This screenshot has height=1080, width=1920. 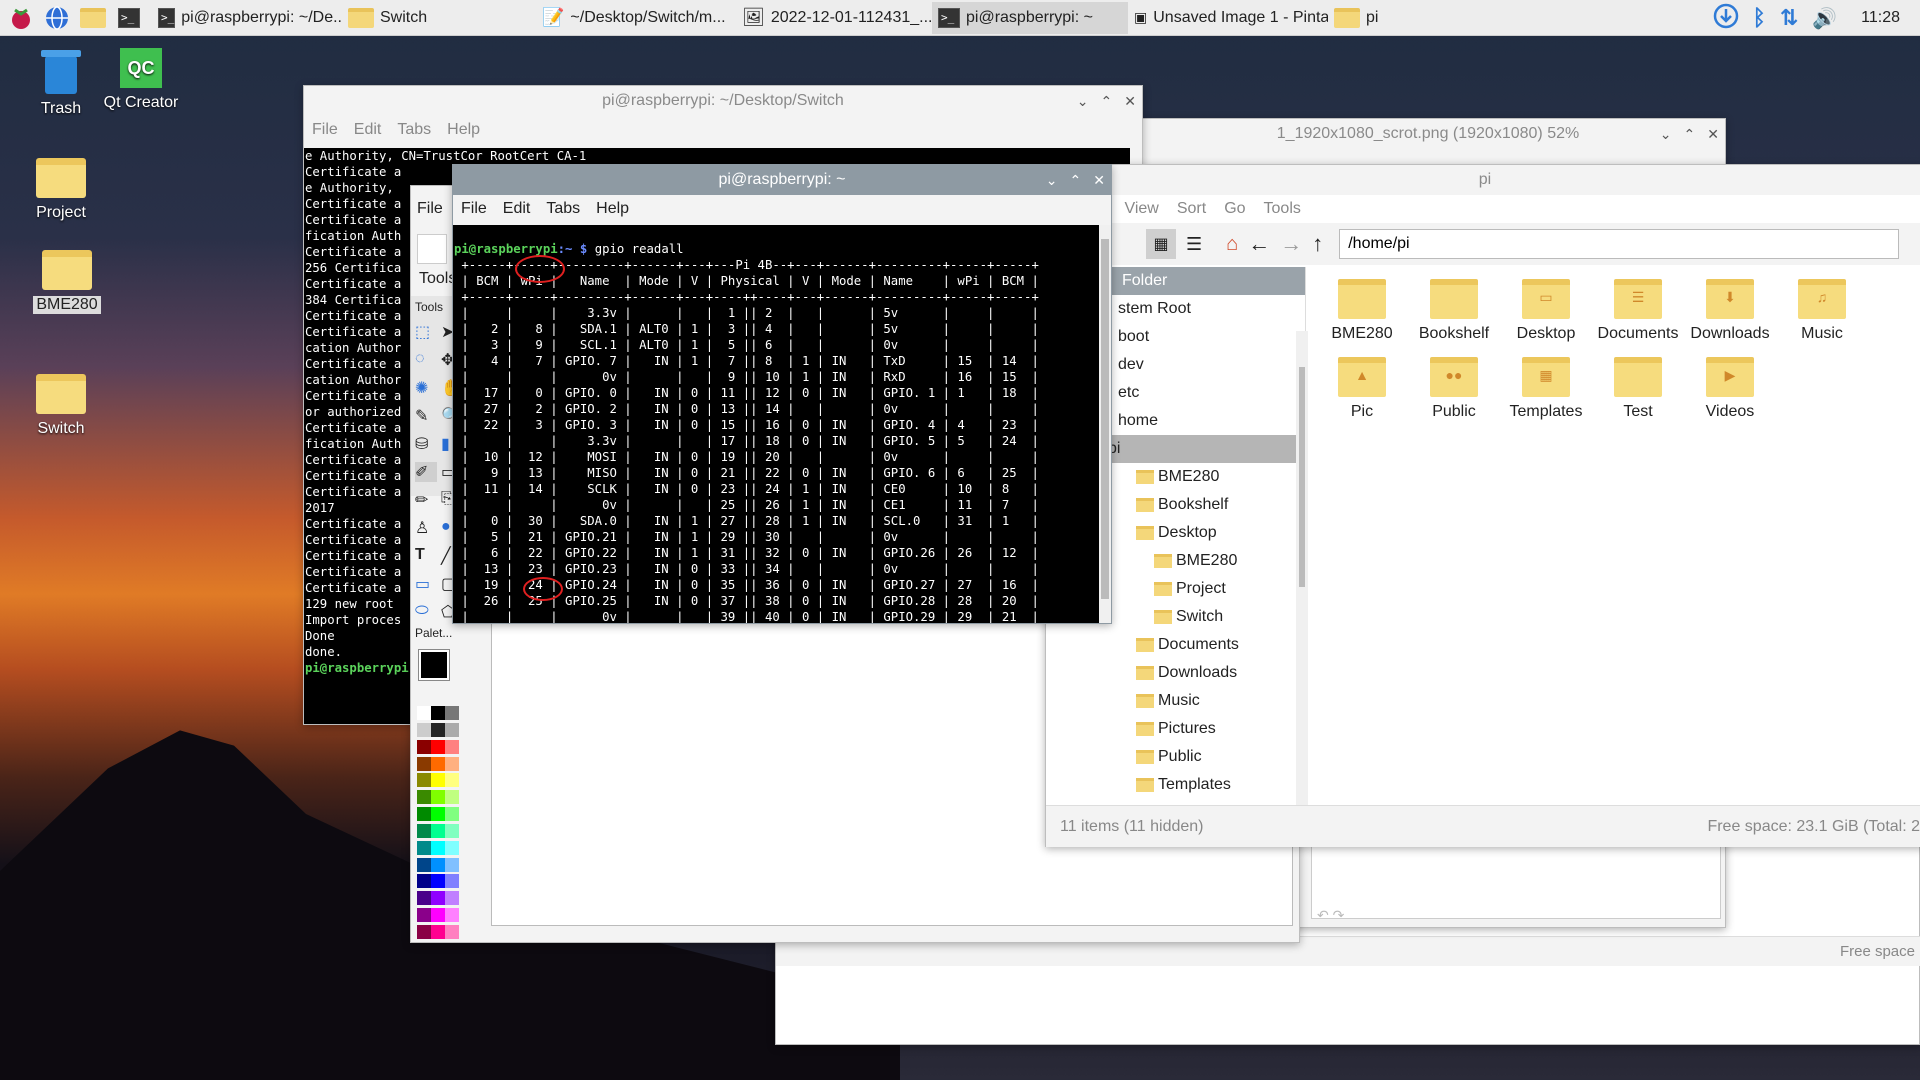 What do you see at coordinates (1726, 18) in the screenshot?
I see `update-icon` at bounding box center [1726, 18].